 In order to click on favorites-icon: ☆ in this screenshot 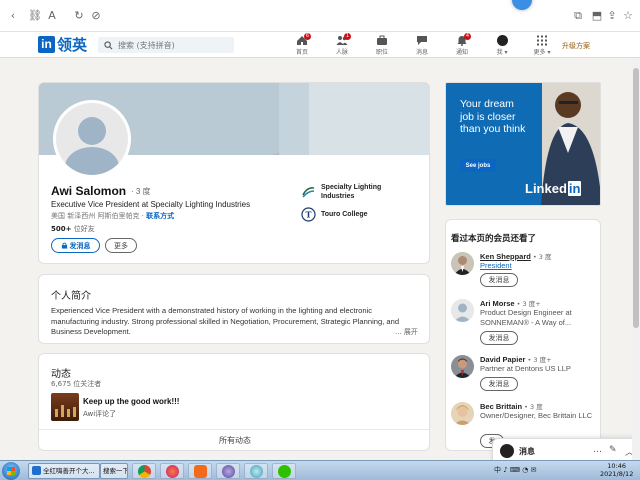, I will do `click(628, 16)`.